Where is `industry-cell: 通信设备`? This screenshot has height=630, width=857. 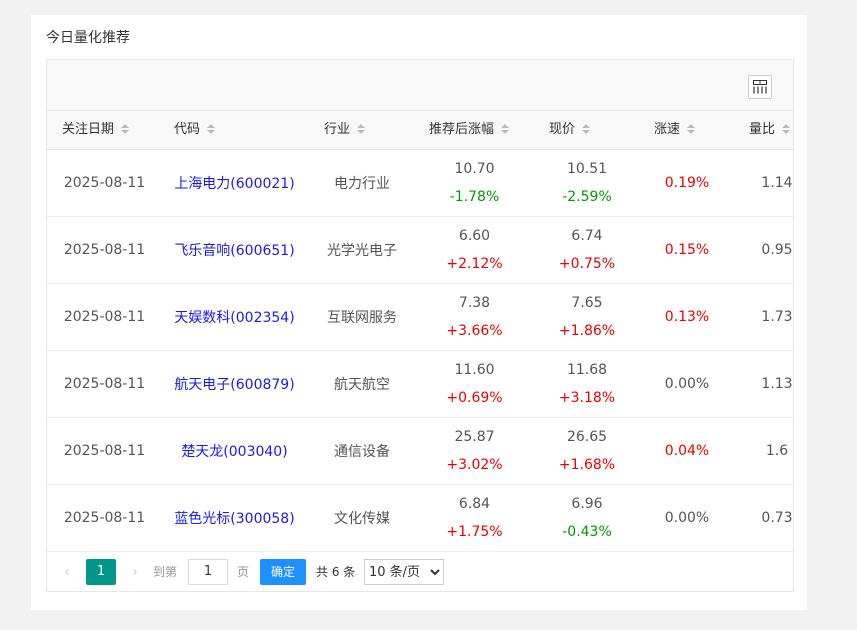
industry-cell: 通信设备 is located at coordinates (362, 451).